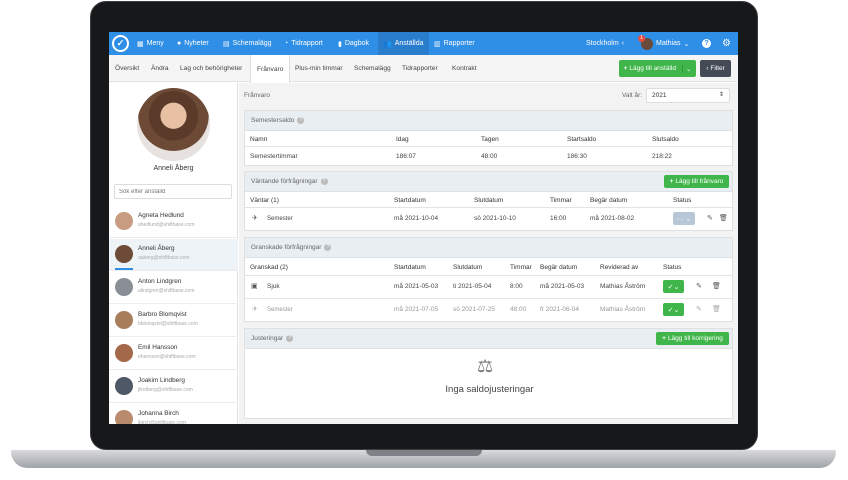  Describe the element at coordinates (193, 43) in the screenshot. I see `nav-news: ● Nyheter` at that location.